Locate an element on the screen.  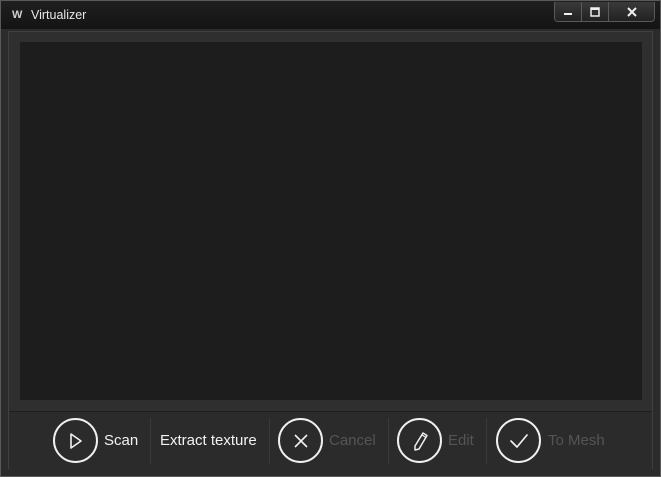
maximize-button is located at coordinates (595, 11).